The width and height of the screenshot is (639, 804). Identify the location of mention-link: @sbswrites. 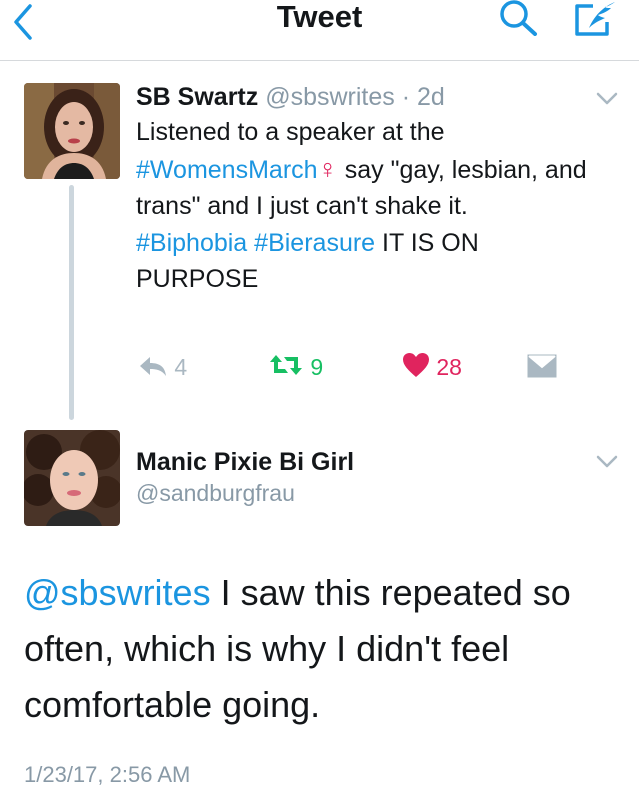
(117, 592).